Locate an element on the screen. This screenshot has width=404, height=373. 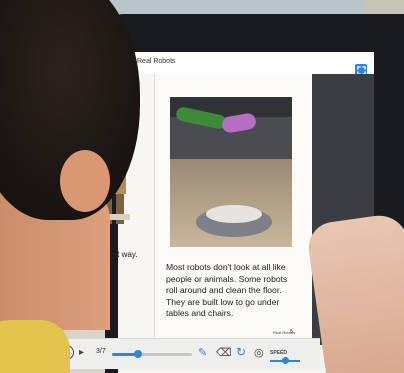
pen-icon: ✎ is located at coordinates (202, 352).